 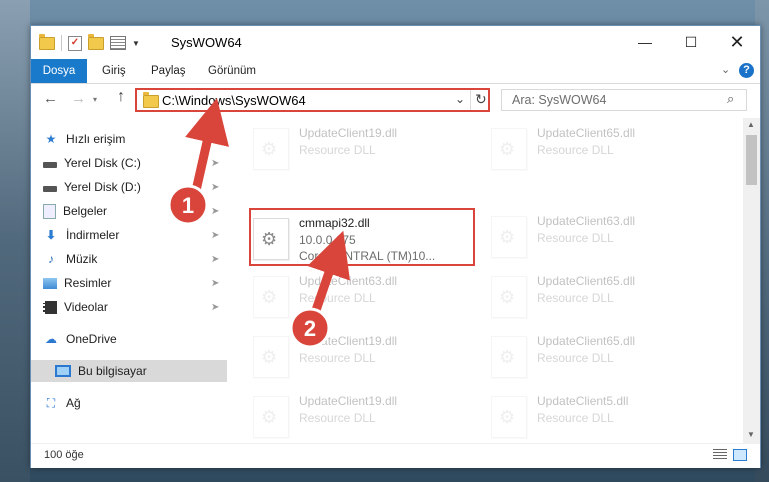 What do you see at coordinates (751, 124) in the screenshot?
I see `scroll-up-icon: ▲` at bounding box center [751, 124].